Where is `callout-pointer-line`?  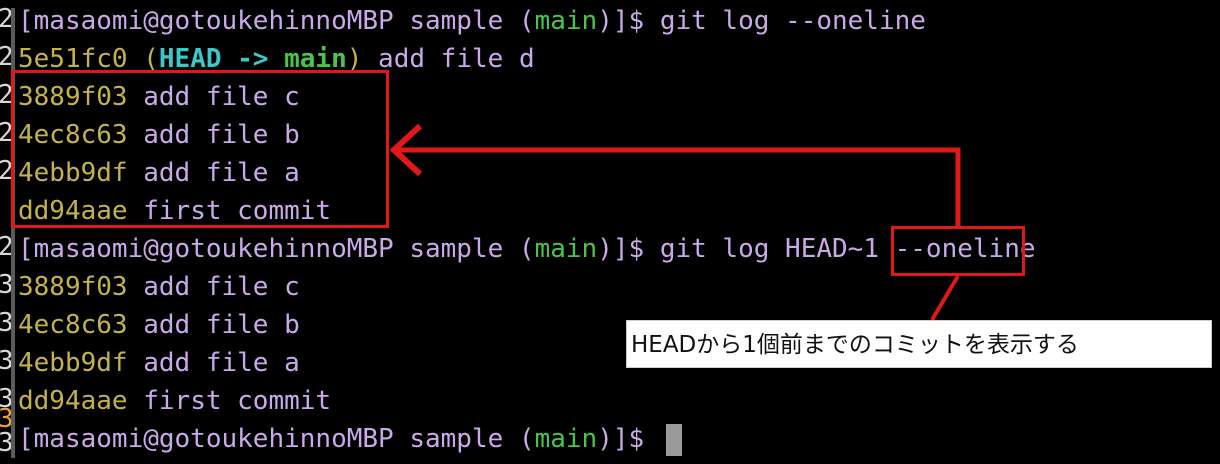
callout-pointer-line is located at coordinates (945, 298).